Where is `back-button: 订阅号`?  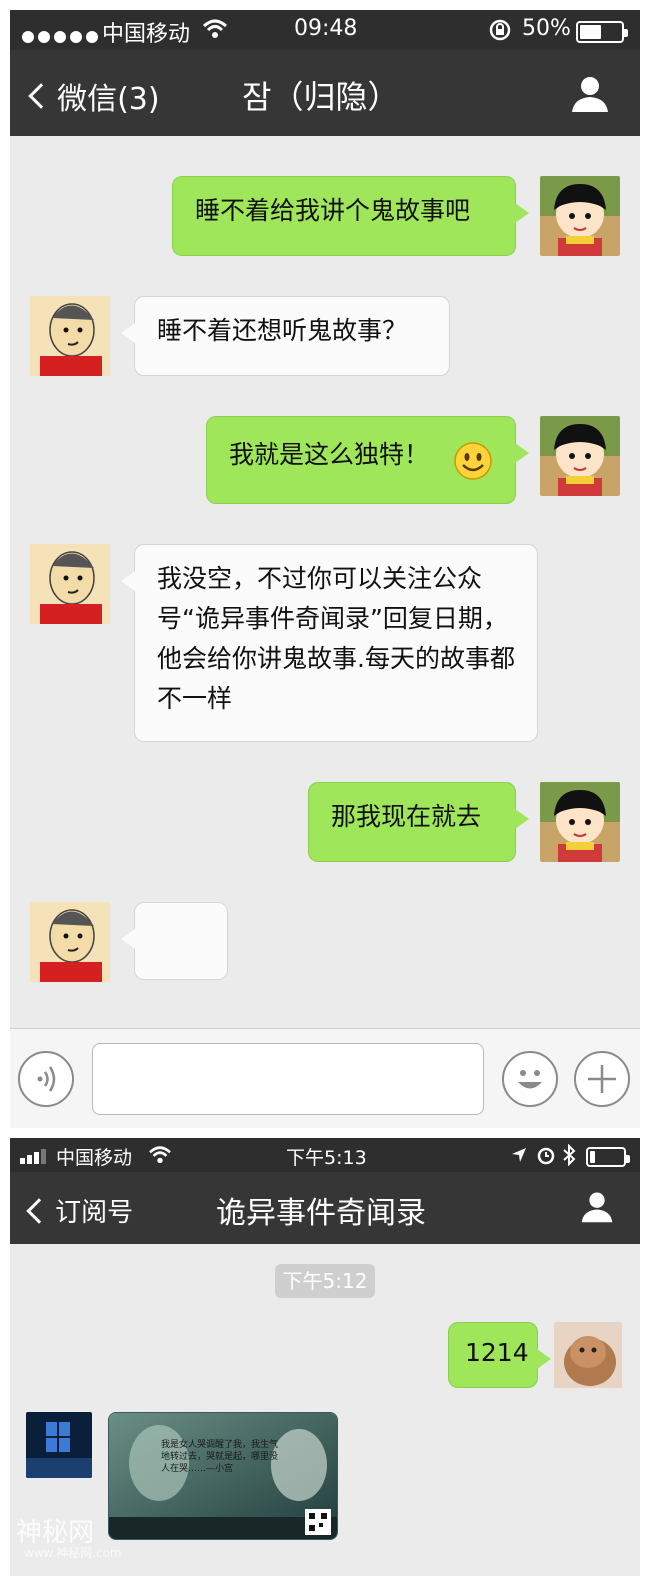 back-button: 订阅号 is located at coordinates (80, 1210).